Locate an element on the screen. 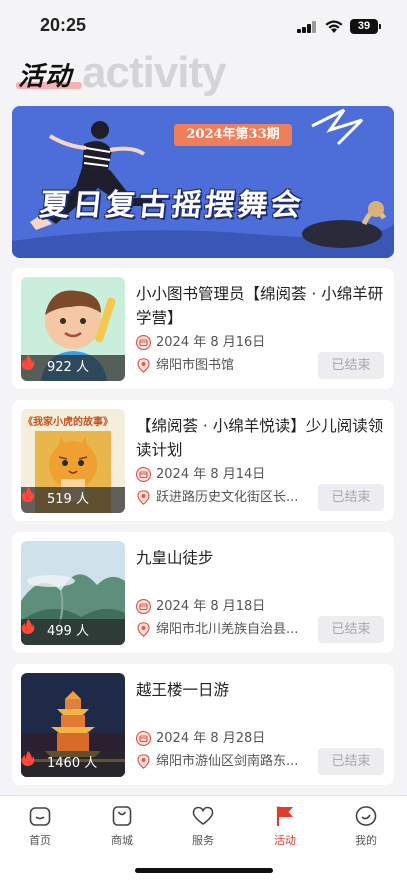  flag-icon is located at coordinates (284, 816).